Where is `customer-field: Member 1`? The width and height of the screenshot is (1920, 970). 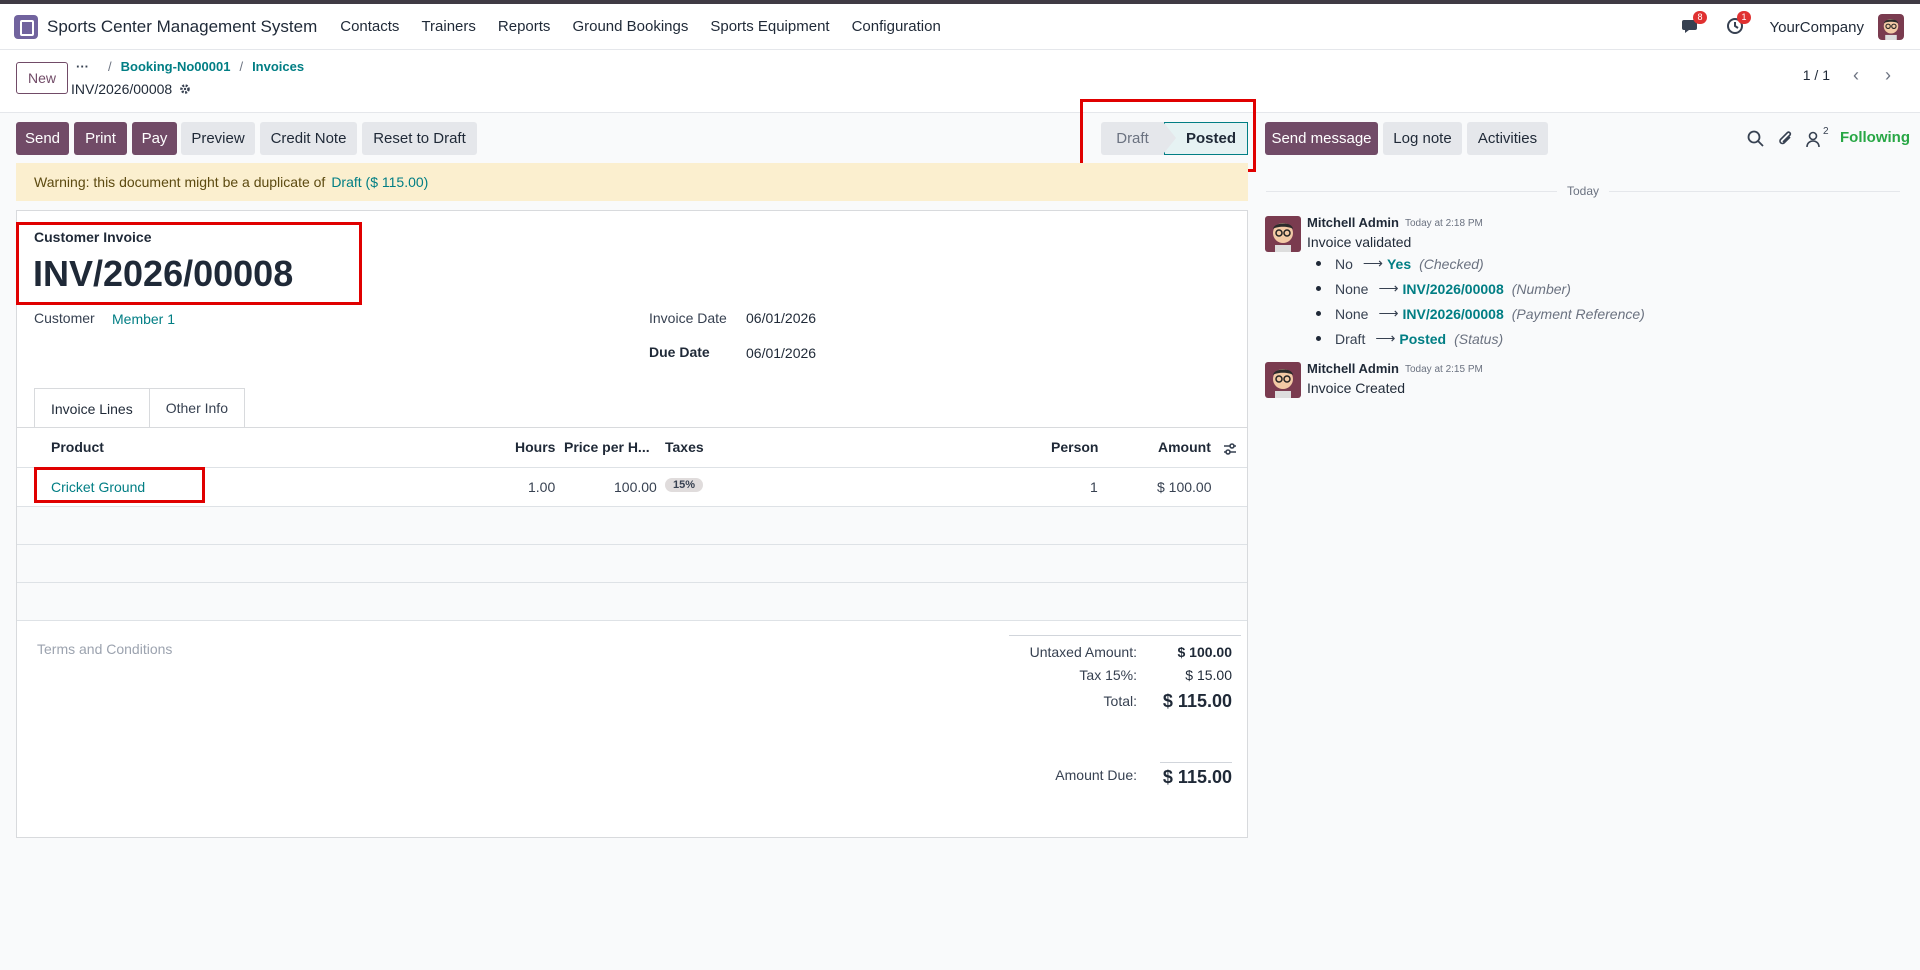
customer-field: Member 1 is located at coordinates (143, 319).